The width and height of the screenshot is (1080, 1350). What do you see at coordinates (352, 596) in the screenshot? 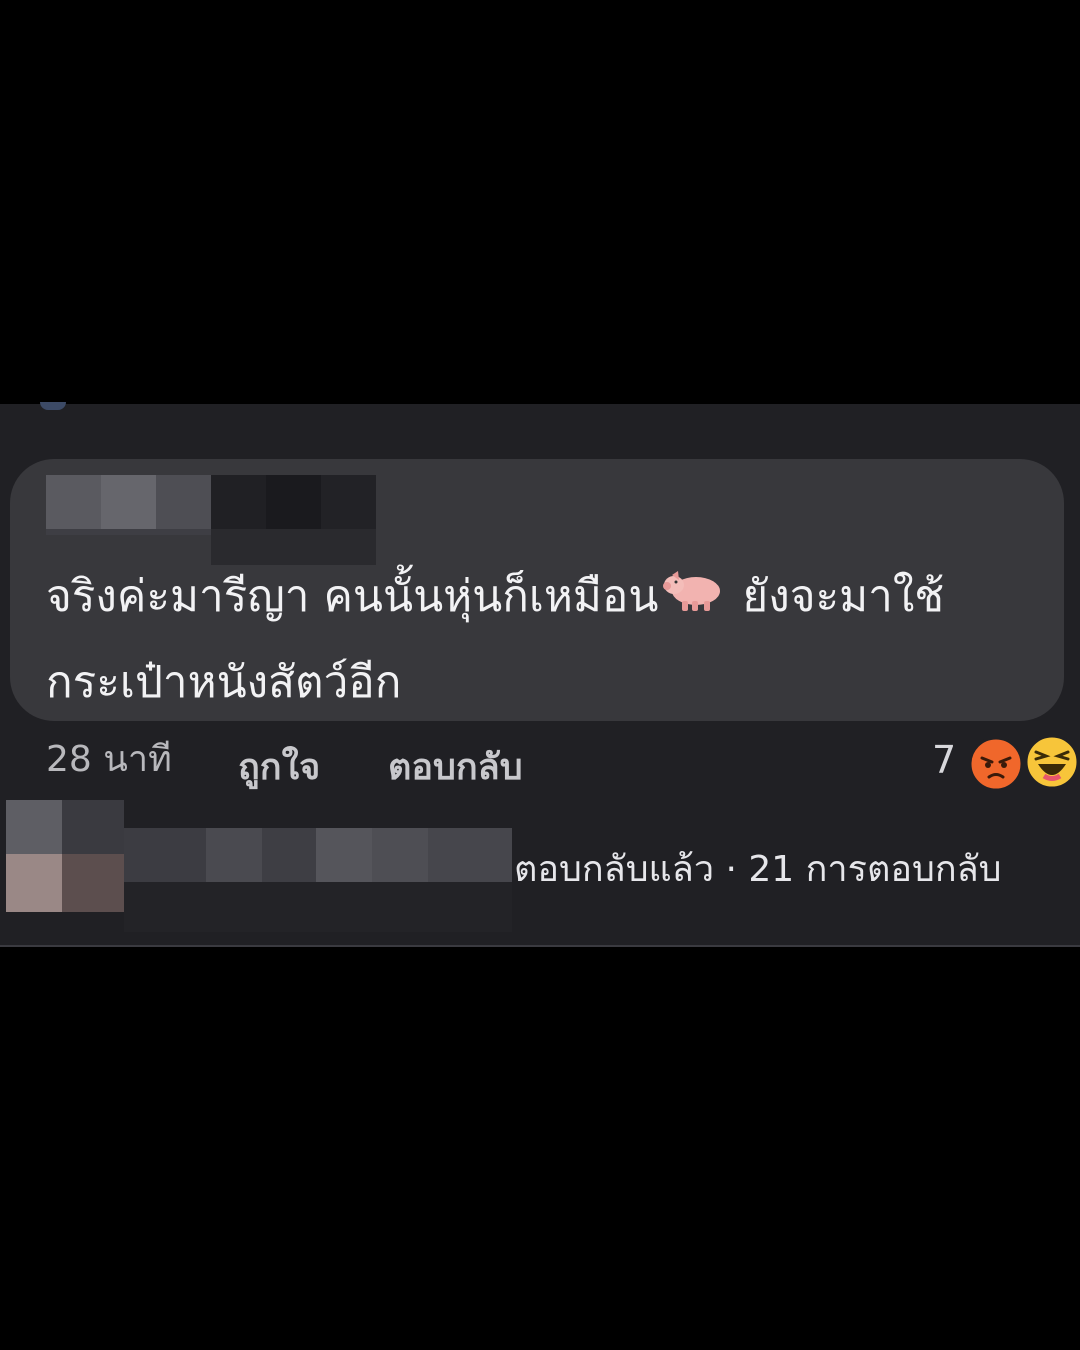
I see `comment-line1: จริงค่ะมารีญา คนนั้นหุ่นก็เหมือน` at bounding box center [352, 596].